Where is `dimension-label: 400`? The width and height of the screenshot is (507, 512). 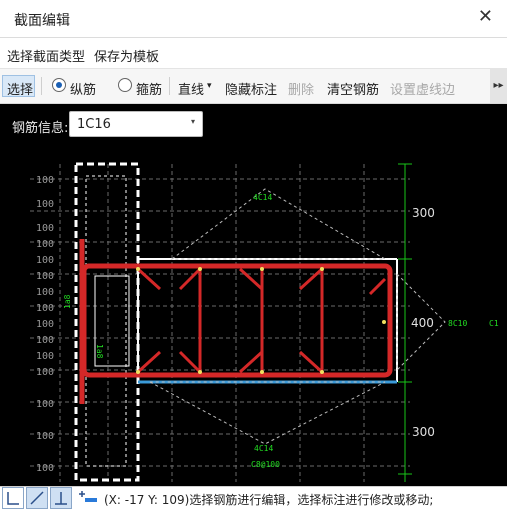
dimension-label: 400 is located at coordinates (422, 323).